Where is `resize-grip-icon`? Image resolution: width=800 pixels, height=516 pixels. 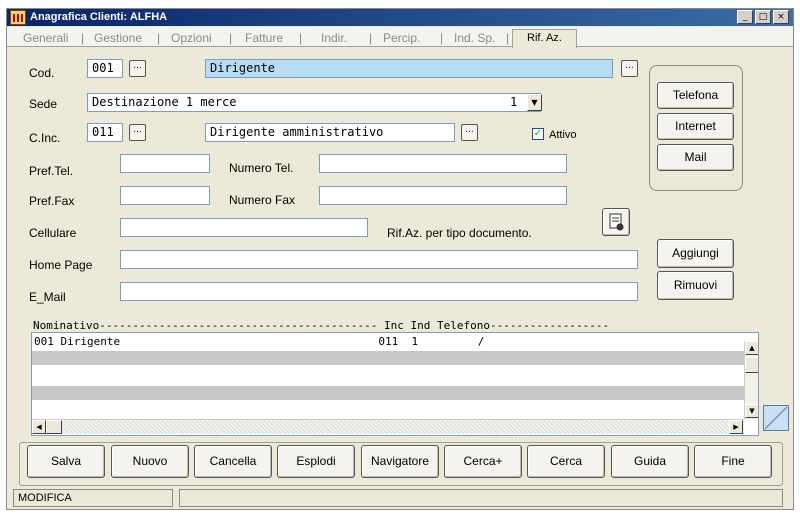 resize-grip-icon is located at coordinates (776, 418).